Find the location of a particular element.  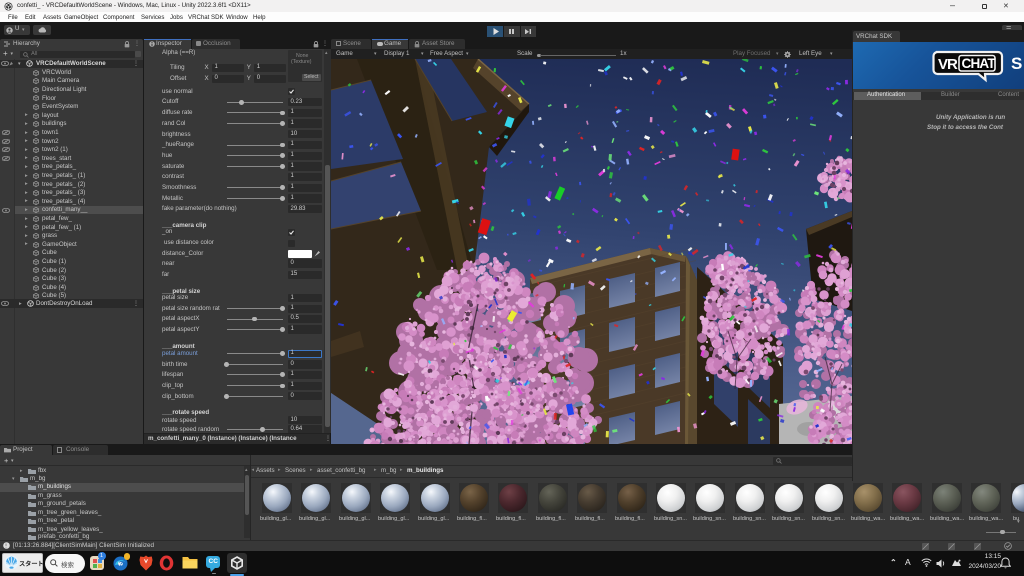

svg-text: VR is located at coordinates (948, 64).